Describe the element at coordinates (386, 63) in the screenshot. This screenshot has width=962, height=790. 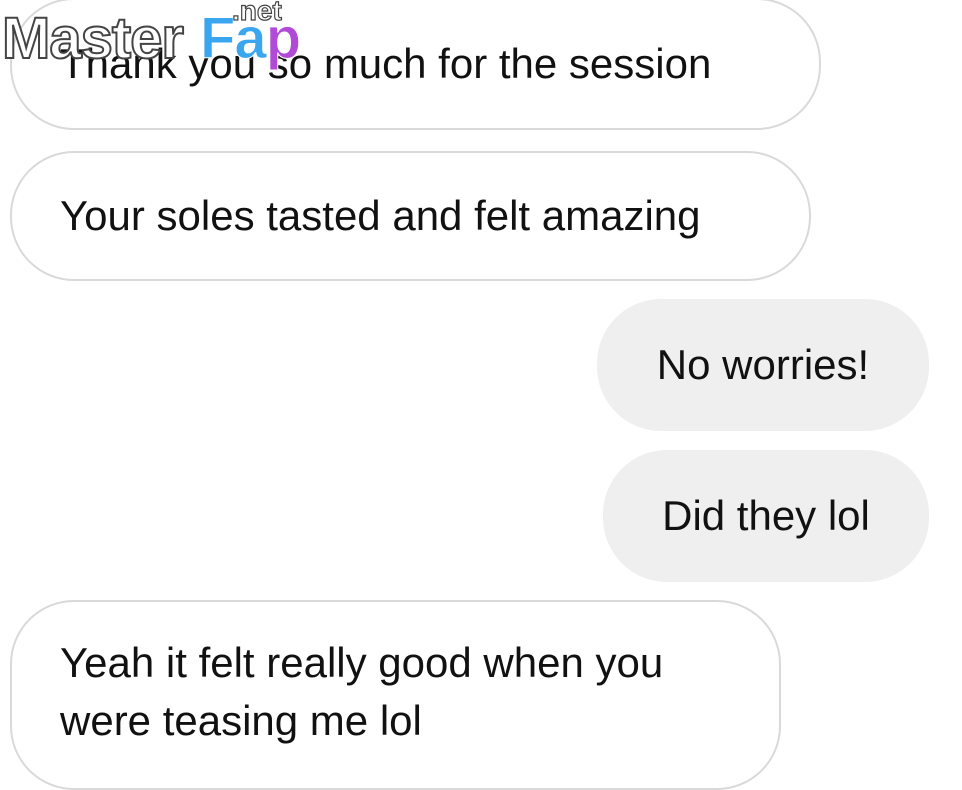
I see `message-text: Thank you so much for the session` at that location.